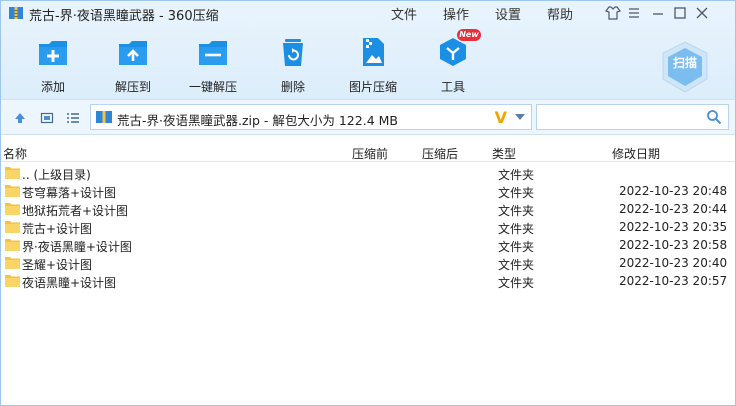  What do you see at coordinates (368, 13) in the screenshot?
I see `title-bar: 荒古-界·夜语黑瞳武器 - 360压缩 文件 操作 设置 帮助` at bounding box center [368, 13].